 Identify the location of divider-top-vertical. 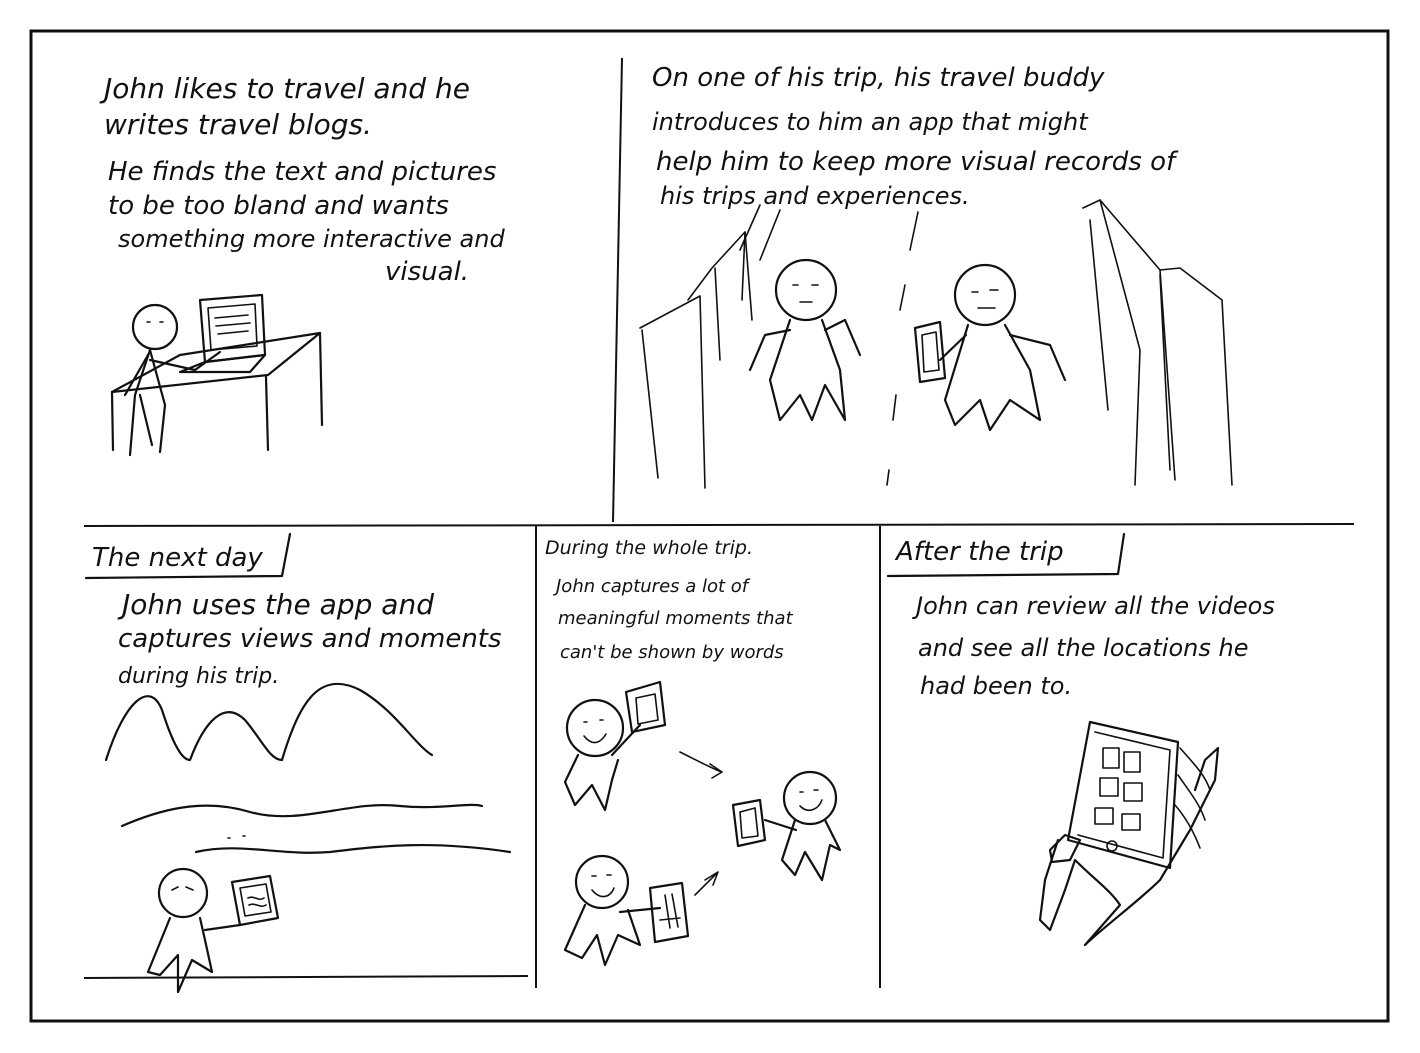
(617, 290).